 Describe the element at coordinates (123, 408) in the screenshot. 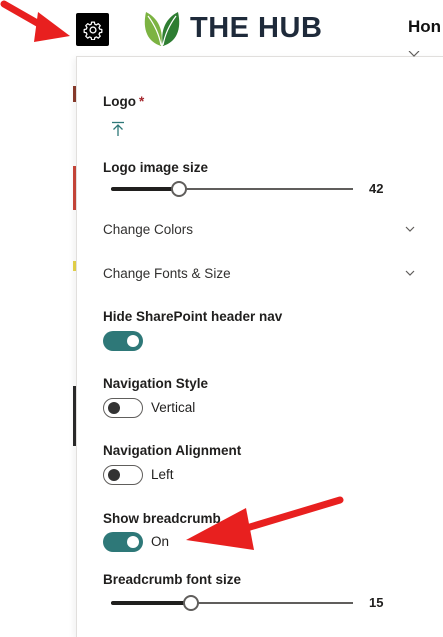

I see `nav-style-toggle` at that location.